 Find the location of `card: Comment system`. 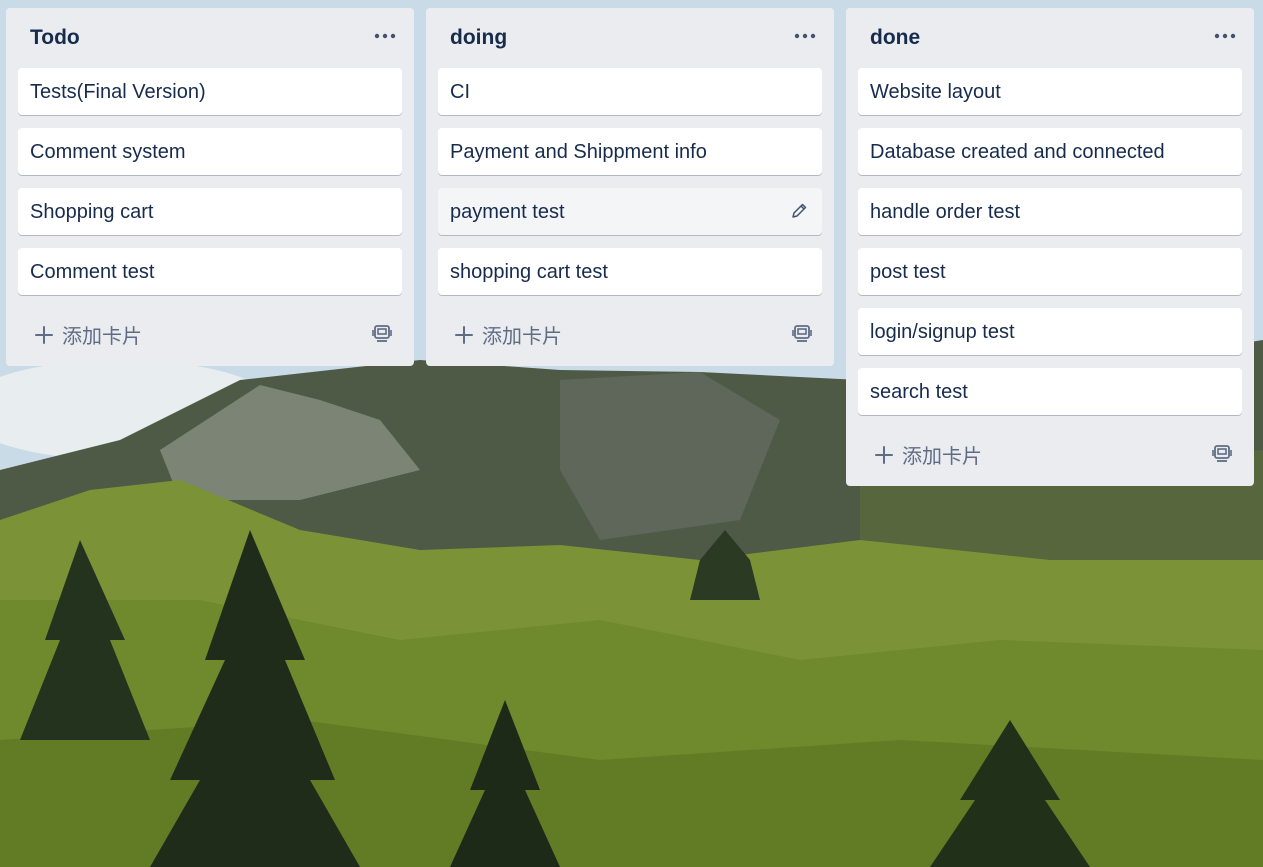

card: Comment system is located at coordinates (210, 151).